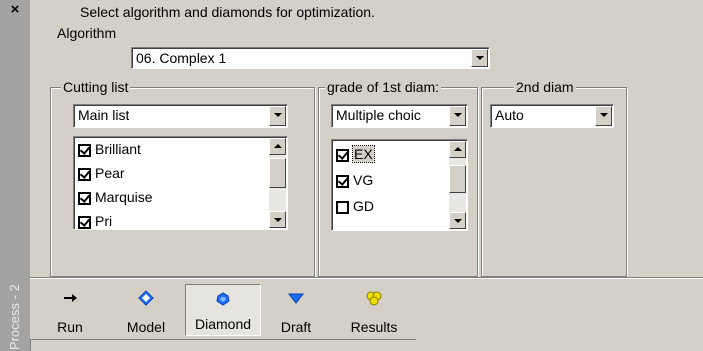 This screenshot has height=351, width=703. Describe the element at coordinates (374, 298) in the screenshot. I see `results-icon` at that location.